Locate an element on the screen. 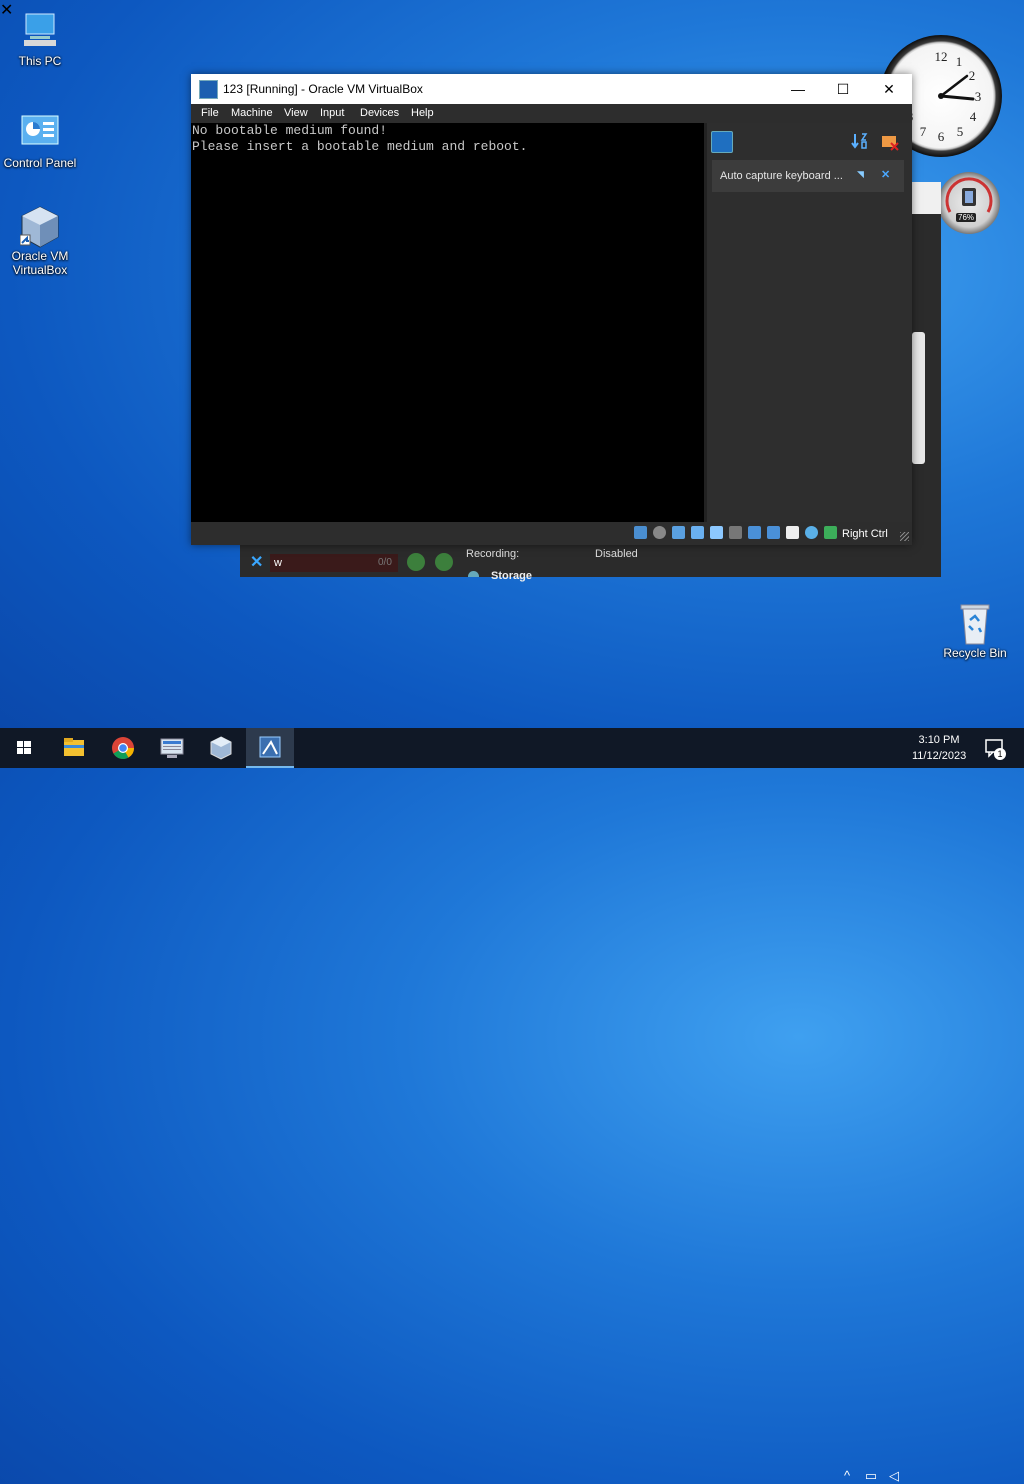 Image resolution: width=1024 pixels, height=1484 pixels. hard-disk-icon is located at coordinates (640, 532).